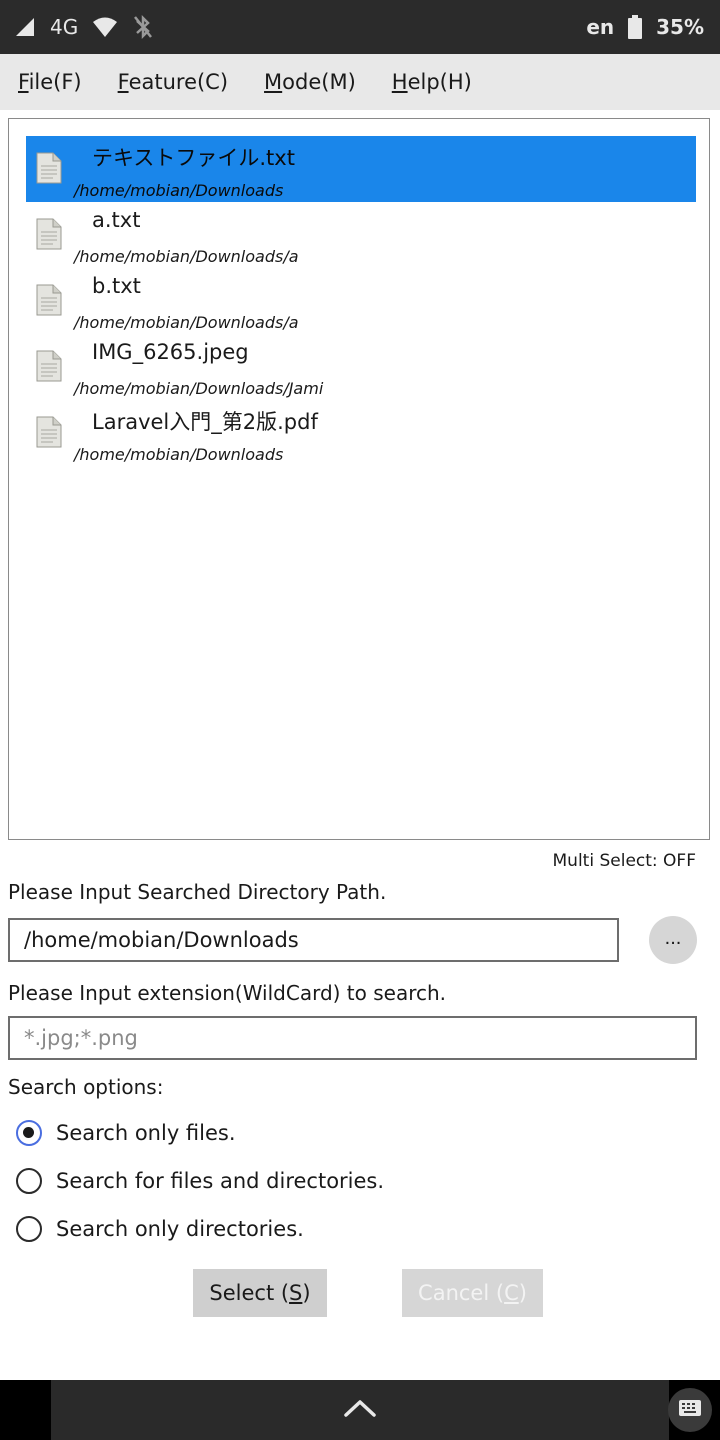 The height and width of the screenshot is (1440, 720). Describe the element at coordinates (170, 352) in the screenshot. I see `file-name: IMG_6265.jpeg` at that location.